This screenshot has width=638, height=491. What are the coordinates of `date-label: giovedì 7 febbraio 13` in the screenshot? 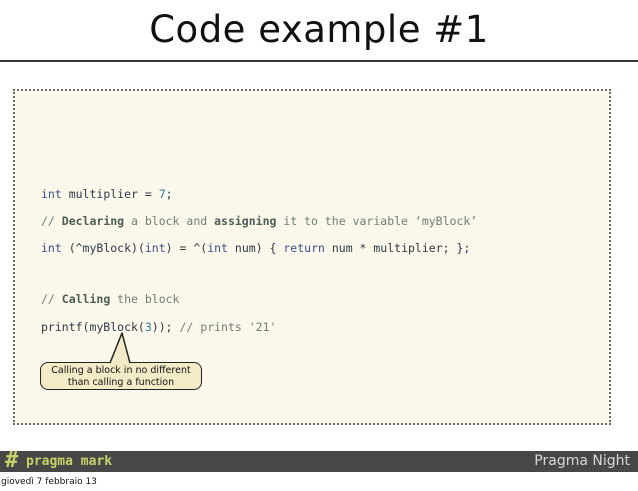 It's located at (49, 482).